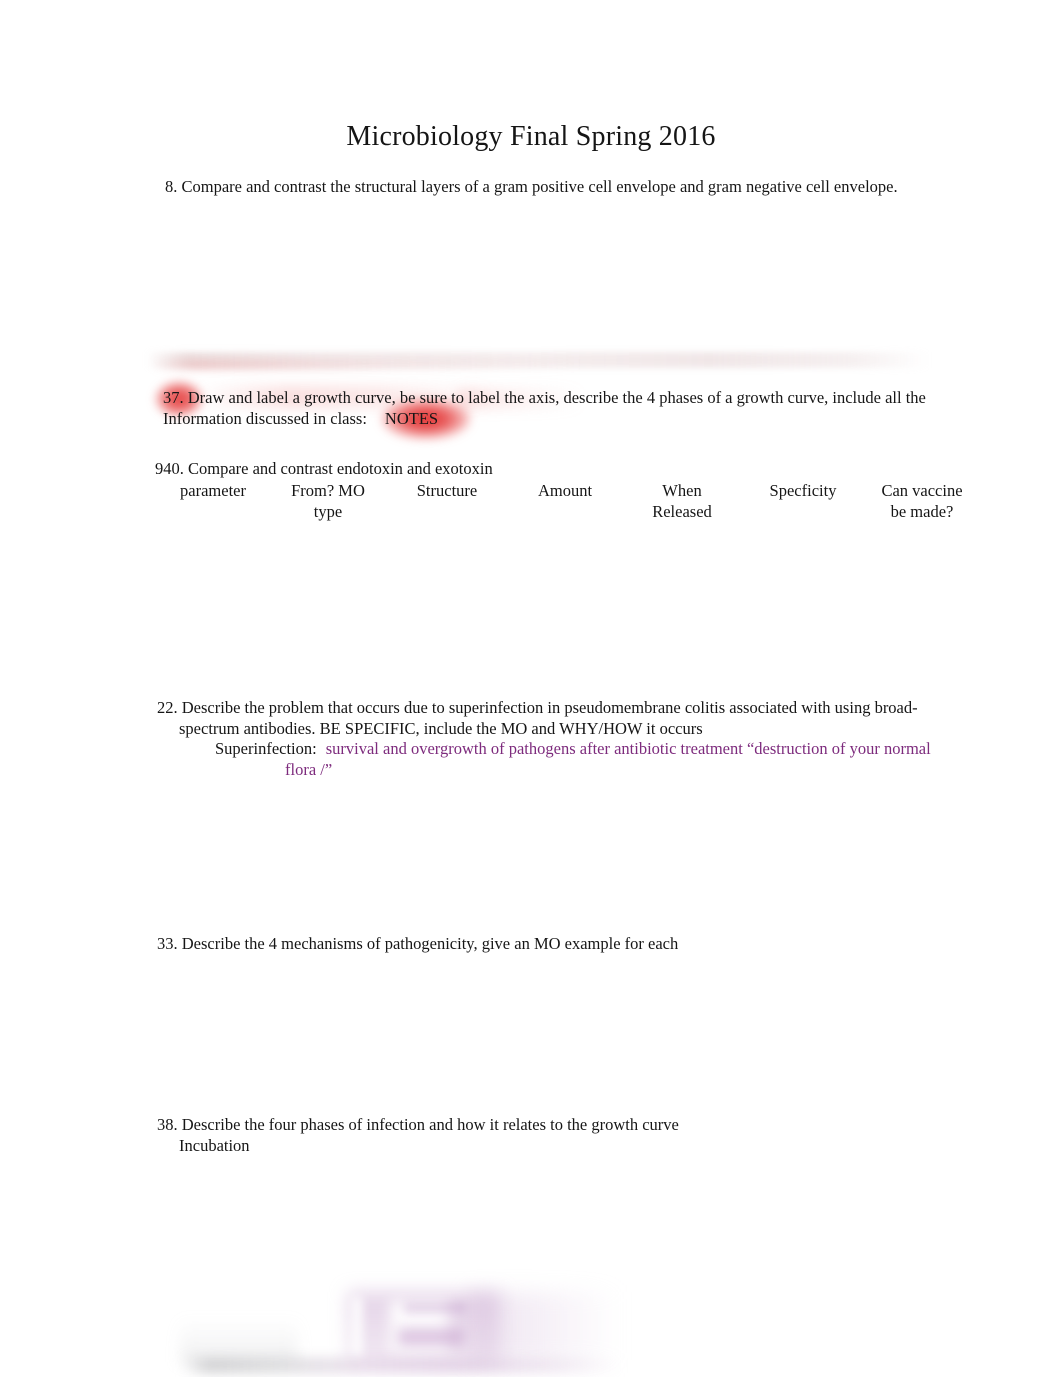 This screenshot has height=1377, width=1062. What do you see at coordinates (573, 419) in the screenshot?
I see `question-37-line-2: Information discussed in class: NOTES` at bounding box center [573, 419].